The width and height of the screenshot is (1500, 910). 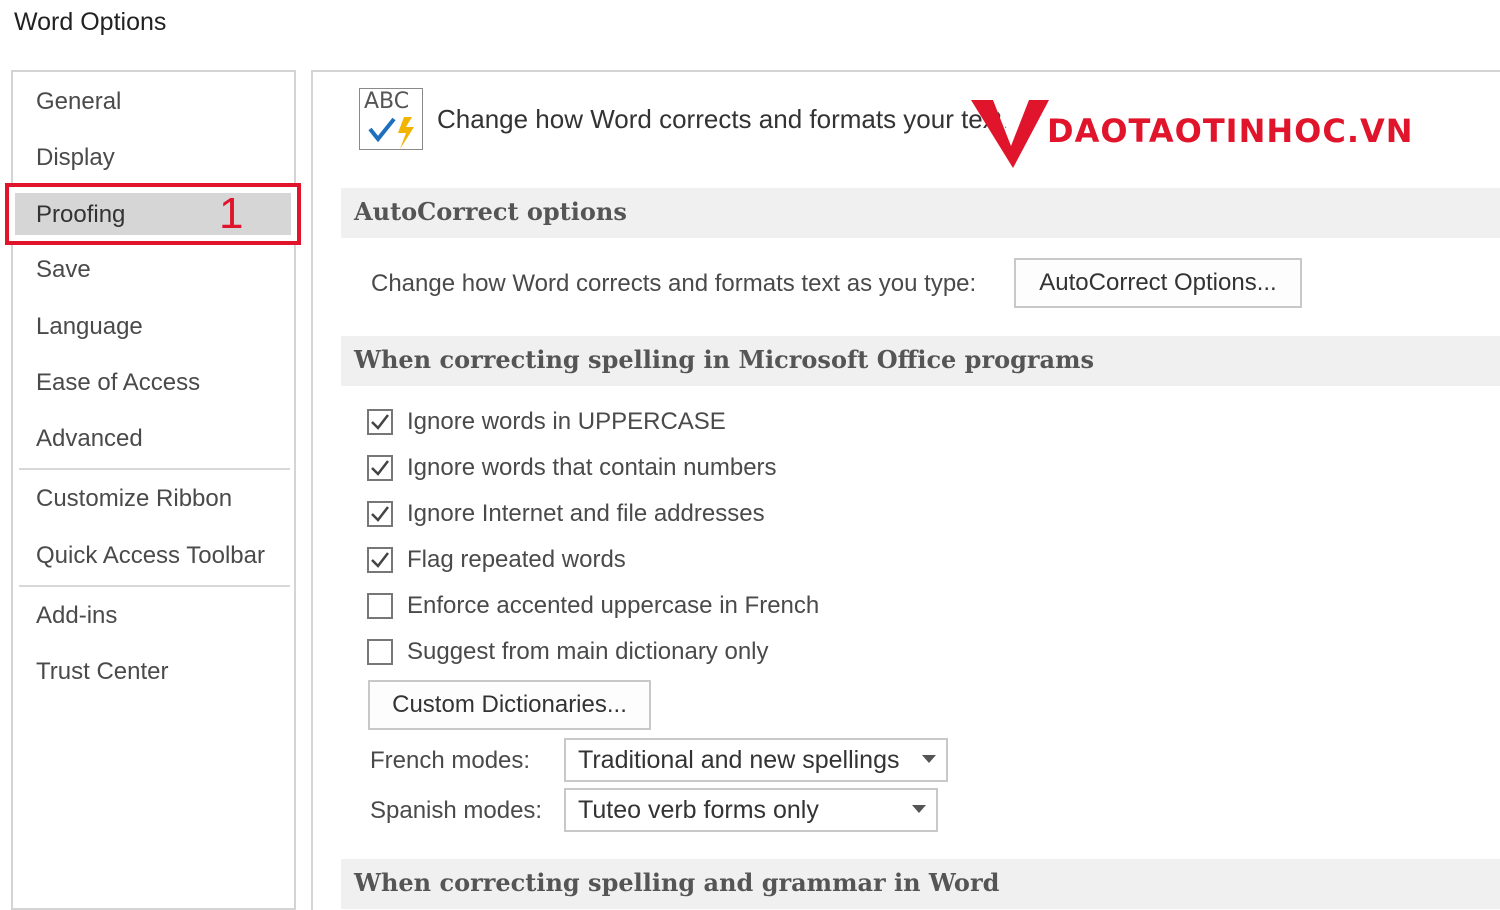 What do you see at coordinates (118, 383) in the screenshot?
I see `sidebar-item-ease-of-access: Ease of Access` at bounding box center [118, 383].